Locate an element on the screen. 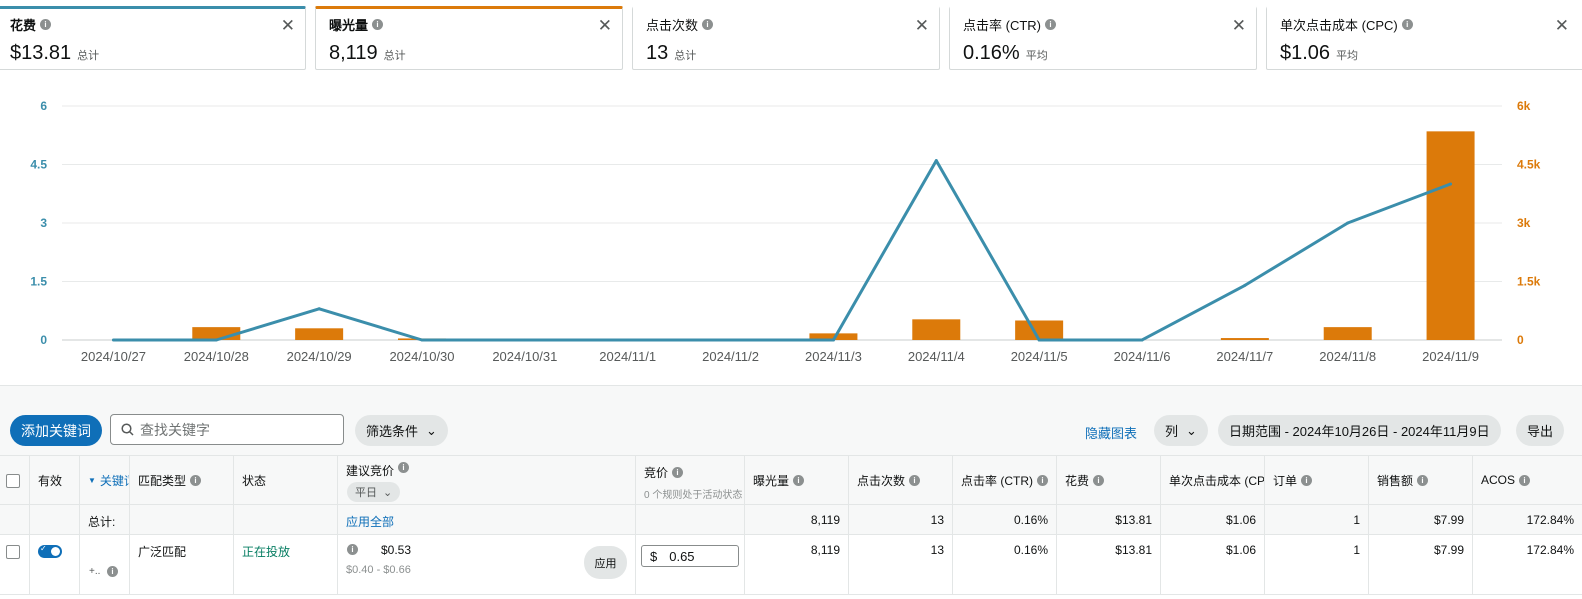  col-label: 状态 is located at coordinates (254, 480).